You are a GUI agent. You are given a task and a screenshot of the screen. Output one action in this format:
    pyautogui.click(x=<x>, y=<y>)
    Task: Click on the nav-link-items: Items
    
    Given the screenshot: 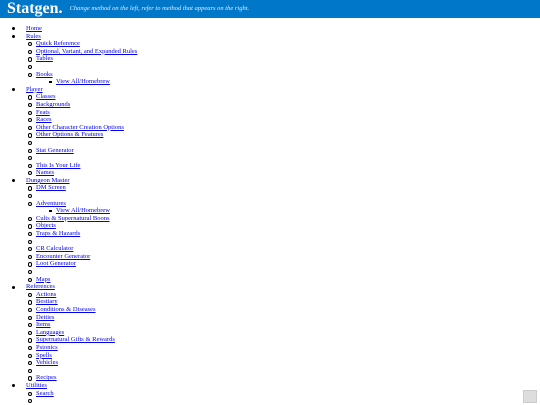 What is the action you would take?
    pyautogui.click(x=43, y=324)
    